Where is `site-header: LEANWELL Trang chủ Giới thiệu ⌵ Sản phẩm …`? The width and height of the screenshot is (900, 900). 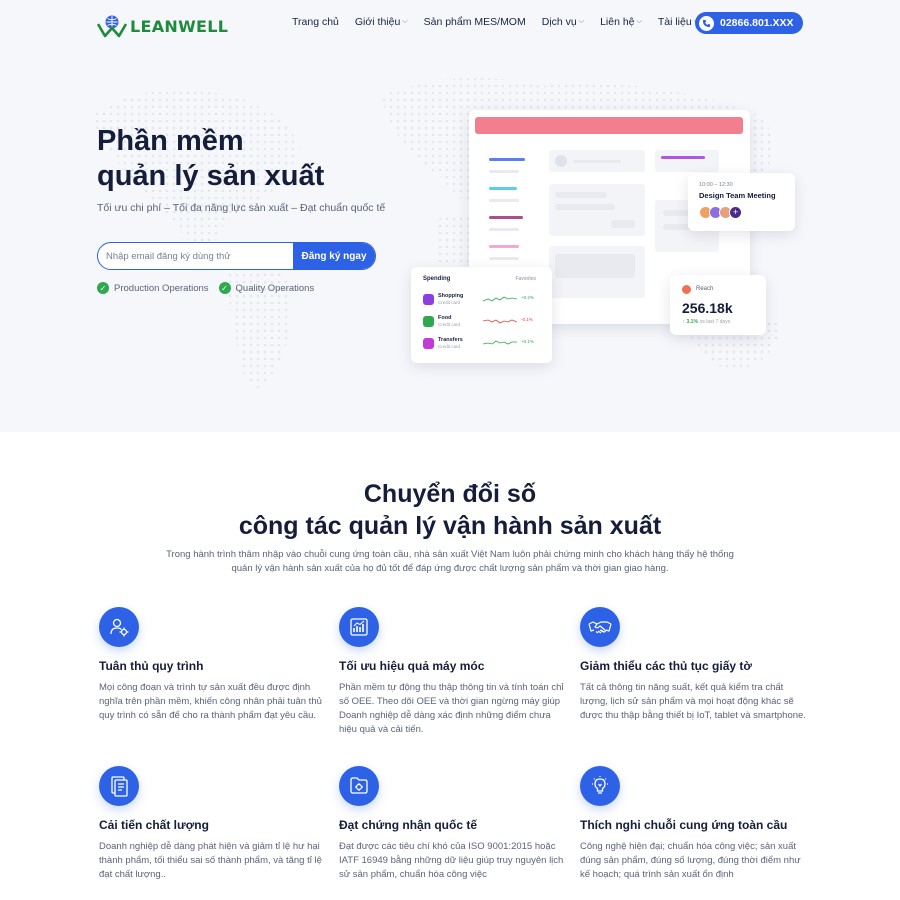 site-header: LEANWELL Trang chủ Giới thiệu ⌵ Sản phẩm … is located at coordinates (450, 23).